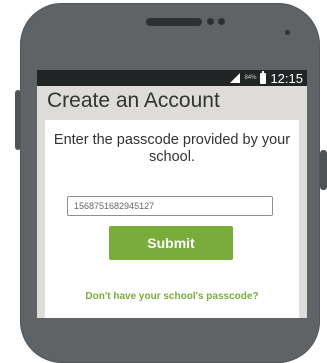  I want to click on speaker-grille, so click(174, 22).